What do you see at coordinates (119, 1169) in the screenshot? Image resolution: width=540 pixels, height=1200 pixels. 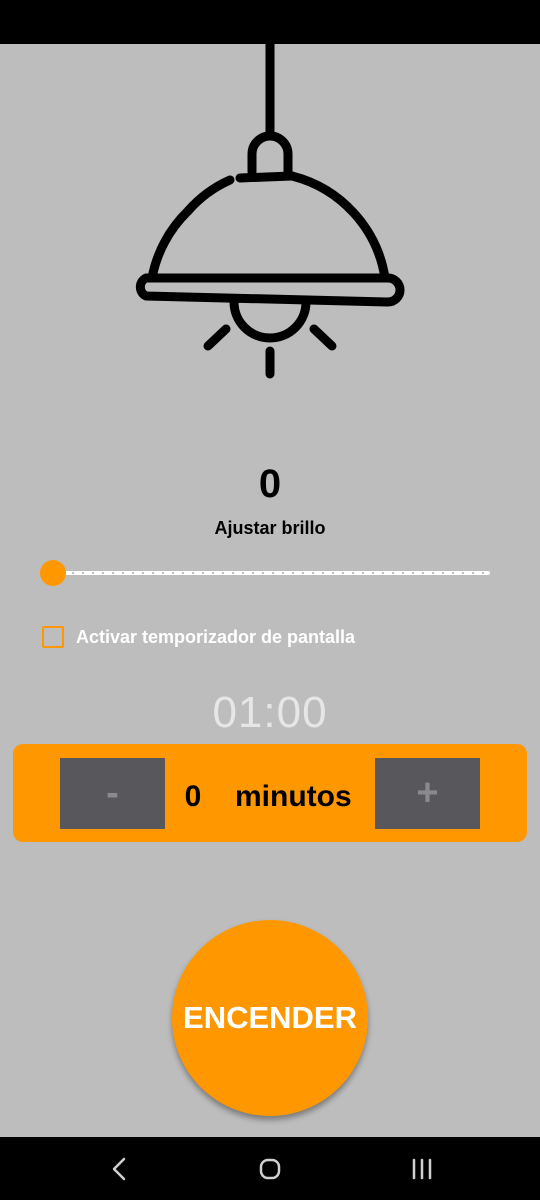 I see `back-icon` at bounding box center [119, 1169].